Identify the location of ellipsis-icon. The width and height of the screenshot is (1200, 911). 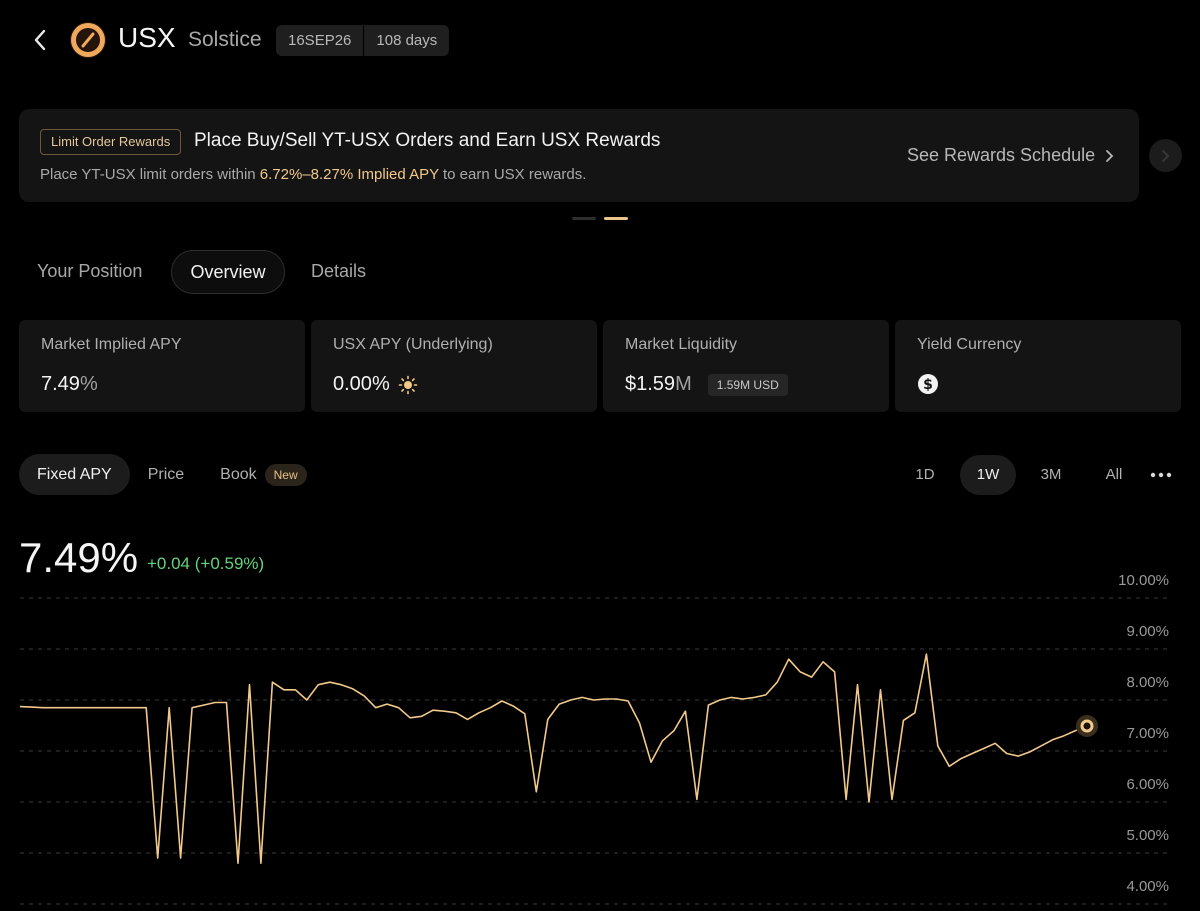
(1161, 475).